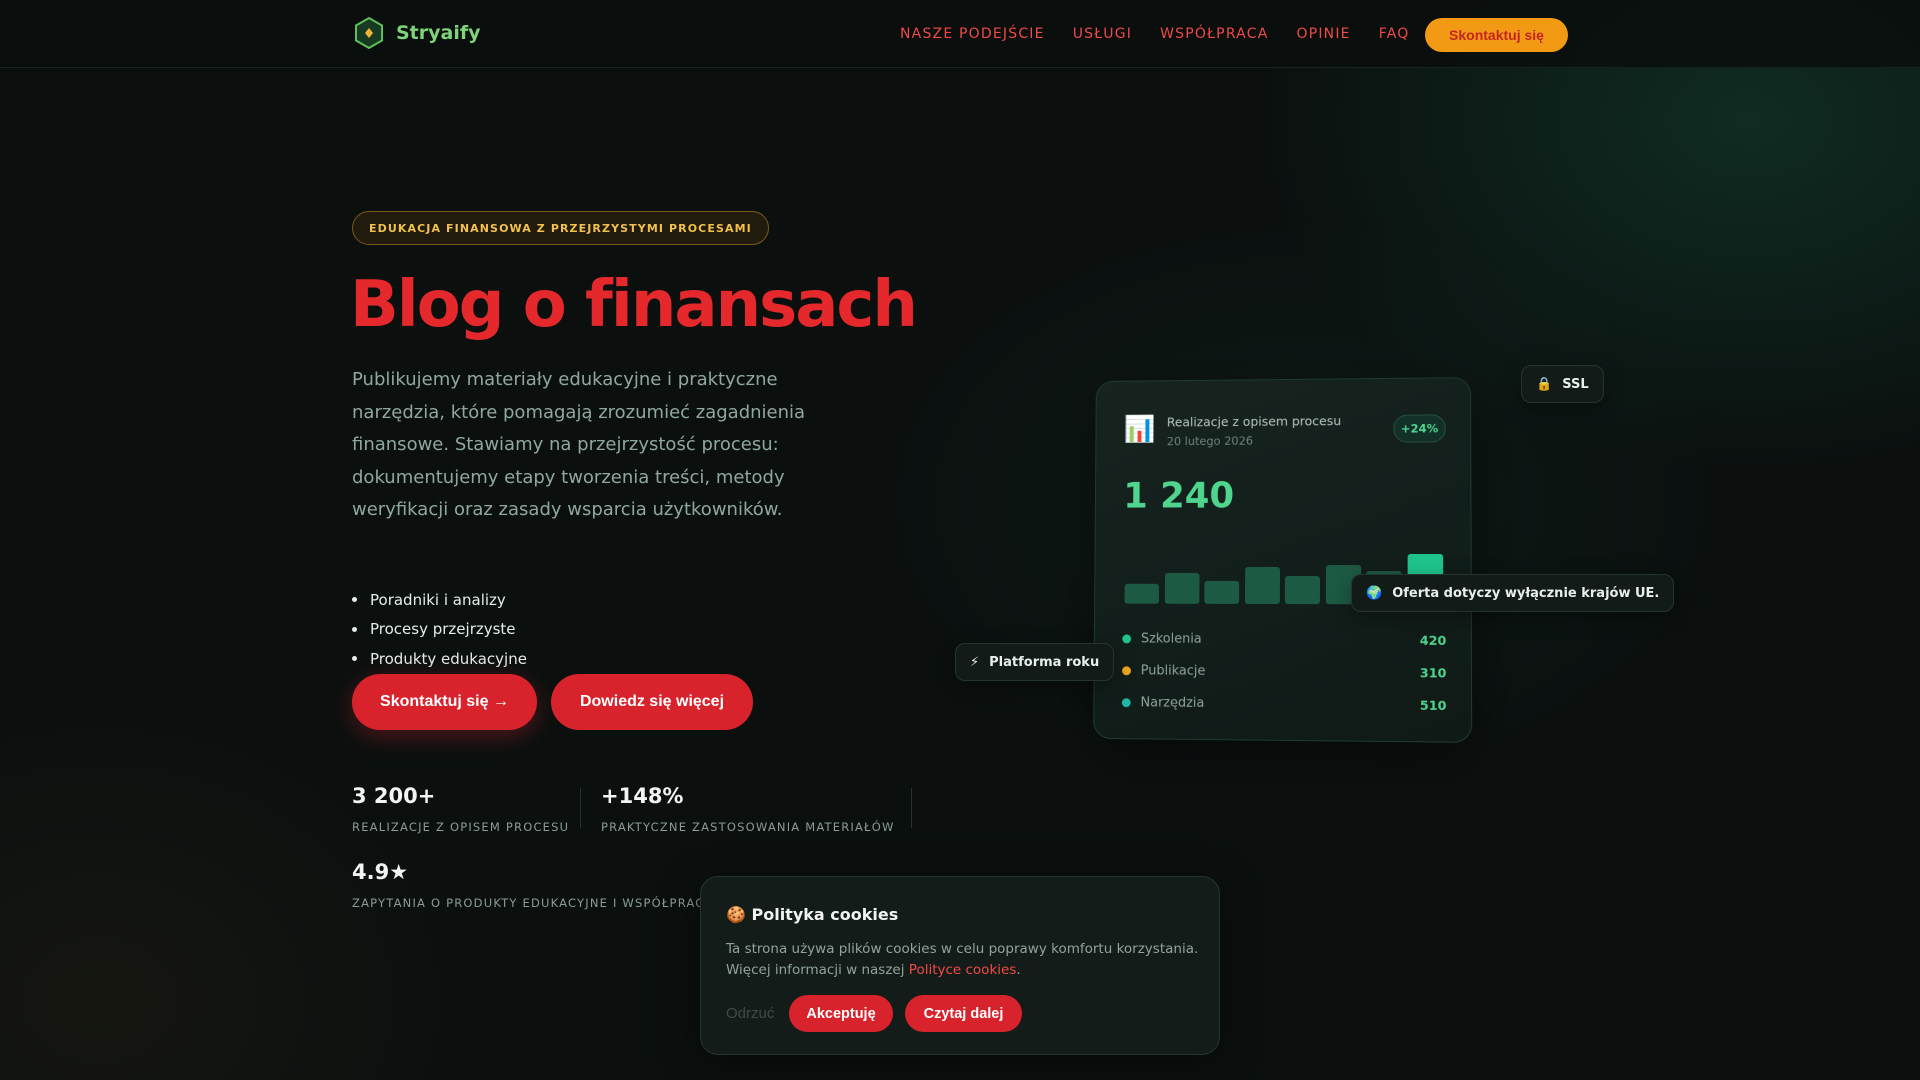  Describe the element at coordinates (975, 662) in the screenshot. I see `lightning-icon: ⚡` at that location.